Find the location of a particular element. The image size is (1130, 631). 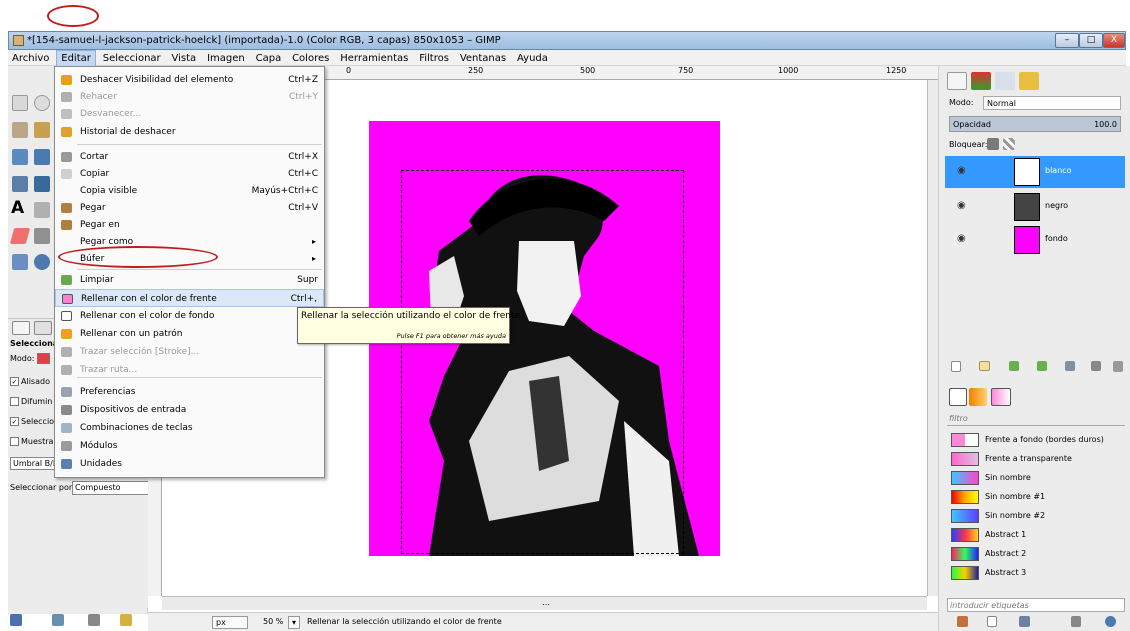

pencil-tool-icon is located at coordinates (42, 236).